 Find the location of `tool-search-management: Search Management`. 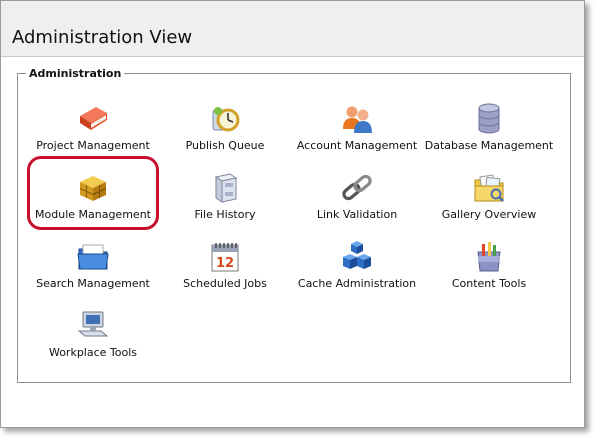

tool-search-management: Search Management is located at coordinates (93, 265).